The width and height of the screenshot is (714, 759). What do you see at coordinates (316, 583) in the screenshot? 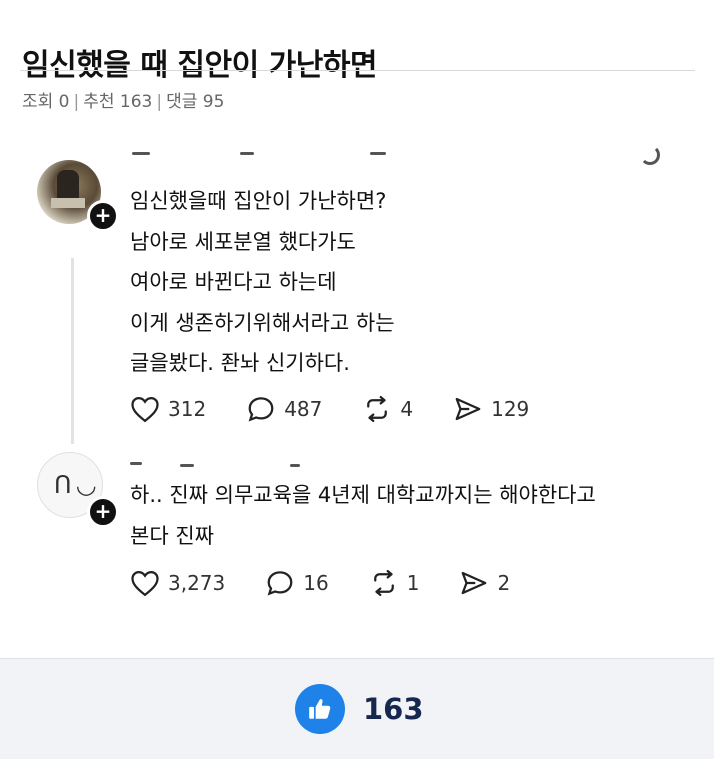
I see `reply-count: 16` at bounding box center [316, 583].